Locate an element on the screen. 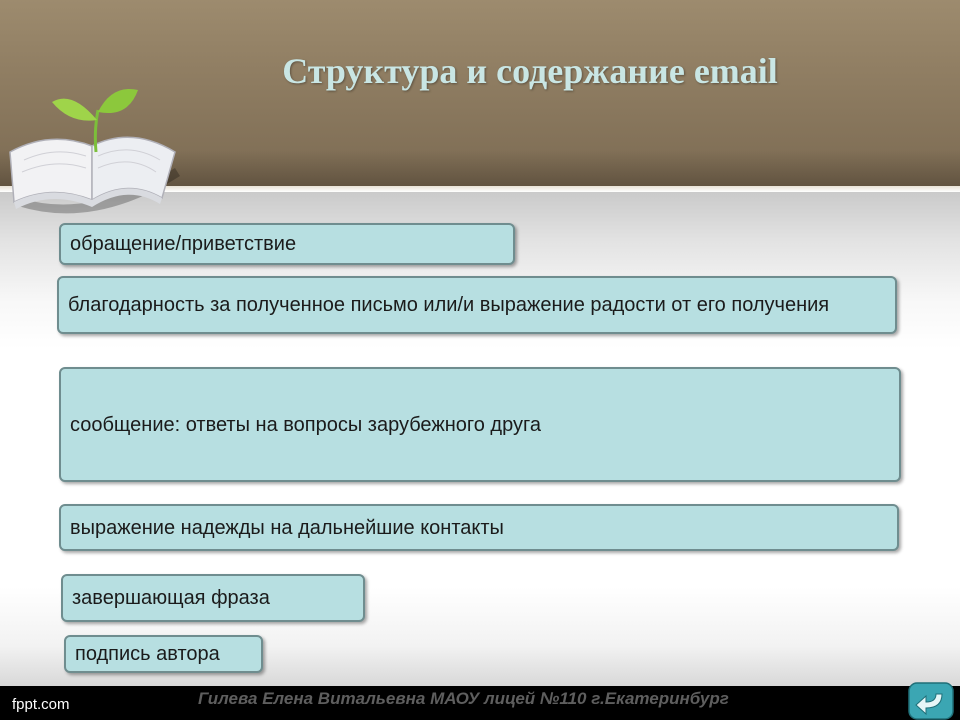  slide-title: Структура и содержание email is located at coordinates (530, 71).